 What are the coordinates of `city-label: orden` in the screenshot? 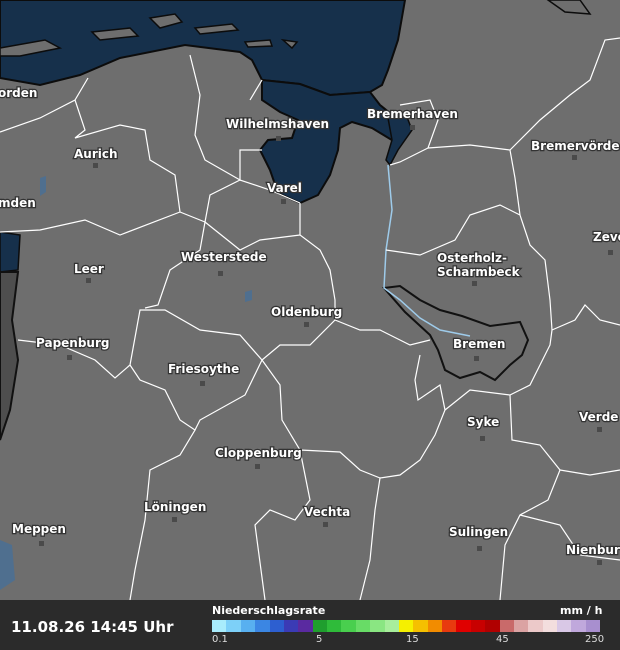 It's located at (18, 93).